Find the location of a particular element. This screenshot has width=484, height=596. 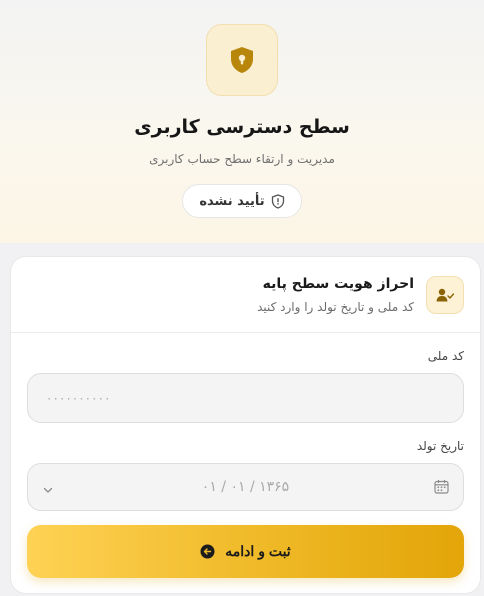

page-subtitle: مدیریت و ارتقاء سطح حساب کاربری is located at coordinates (242, 159).